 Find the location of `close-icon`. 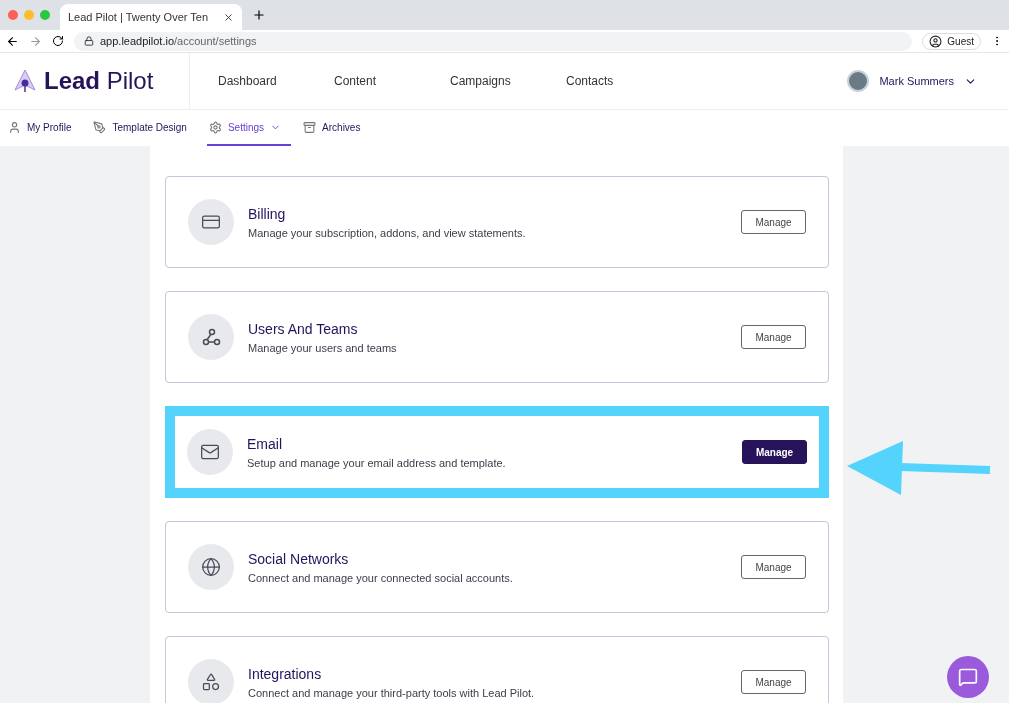

close-icon is located at coordinates (228, 17).